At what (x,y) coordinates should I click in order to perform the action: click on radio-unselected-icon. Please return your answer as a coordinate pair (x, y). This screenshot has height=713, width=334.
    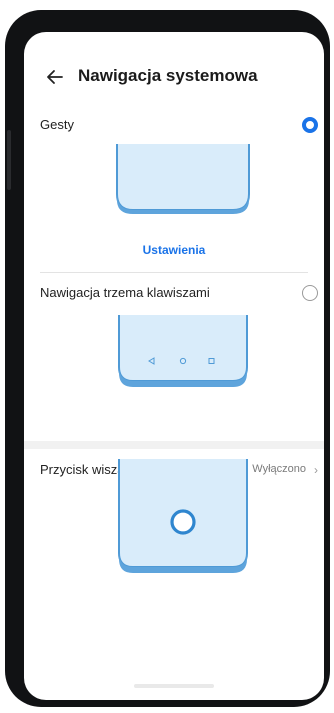
    Looking at the image, I should click on (310, 293).